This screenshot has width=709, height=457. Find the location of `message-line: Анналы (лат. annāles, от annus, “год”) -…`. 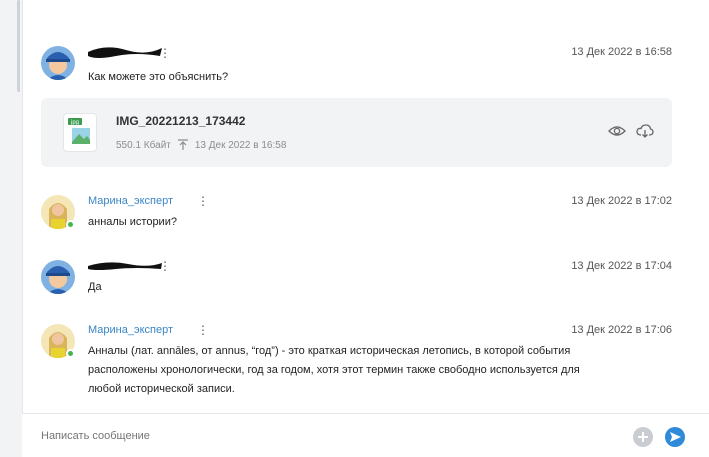

message-line: Анналы (лат. annāles, от annus, “год”) -… is located at coordinates (329, 351).